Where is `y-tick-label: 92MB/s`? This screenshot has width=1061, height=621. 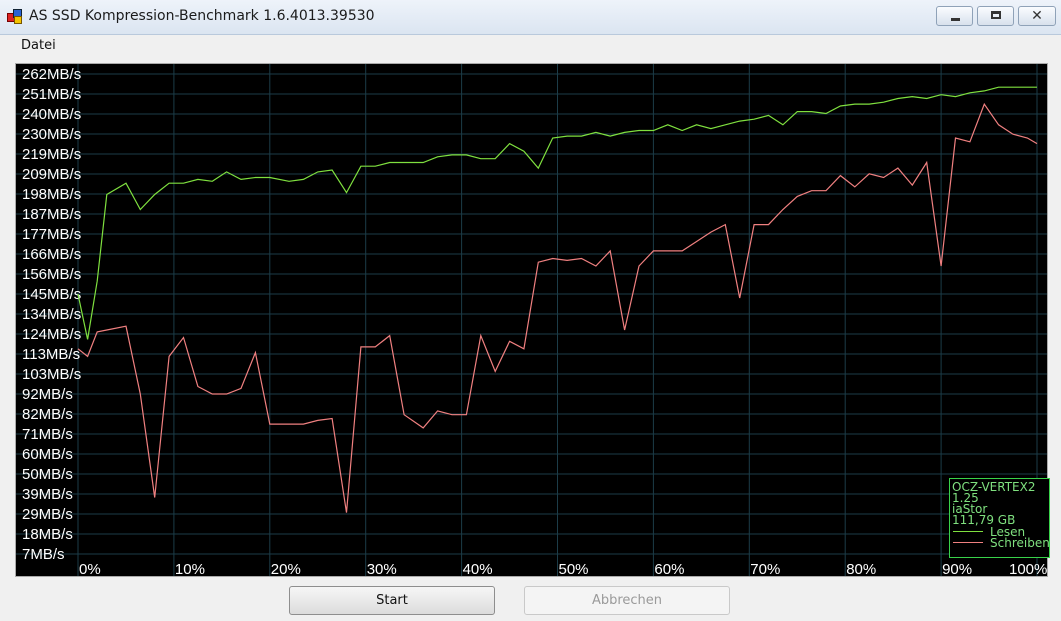 y-tick-label: 92MB/s is located at coordinates (47, 394).